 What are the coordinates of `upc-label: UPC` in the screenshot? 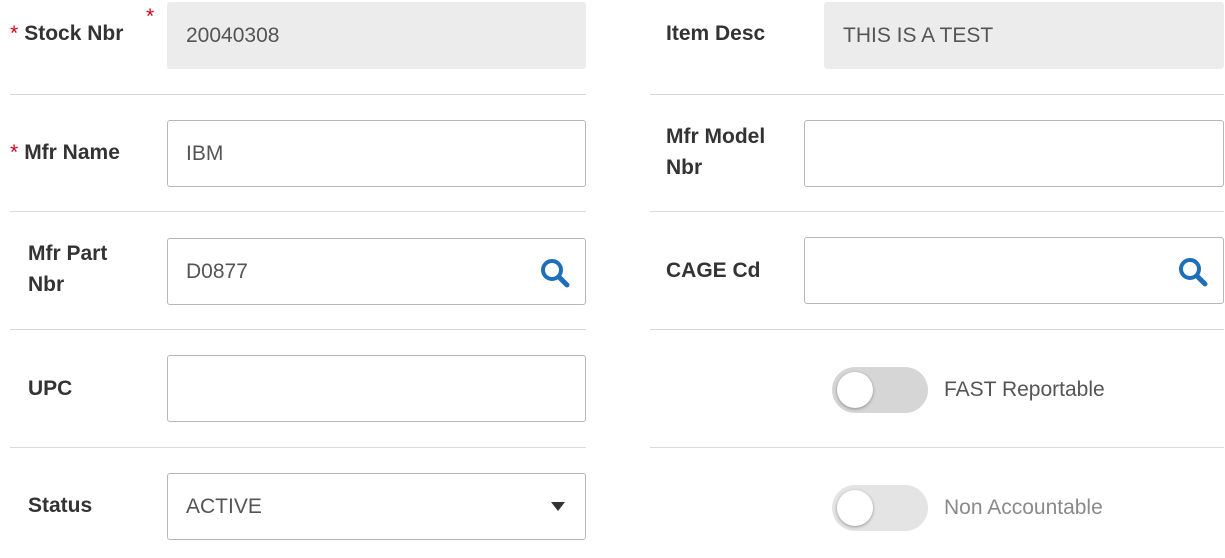 It's located at (50, 388).